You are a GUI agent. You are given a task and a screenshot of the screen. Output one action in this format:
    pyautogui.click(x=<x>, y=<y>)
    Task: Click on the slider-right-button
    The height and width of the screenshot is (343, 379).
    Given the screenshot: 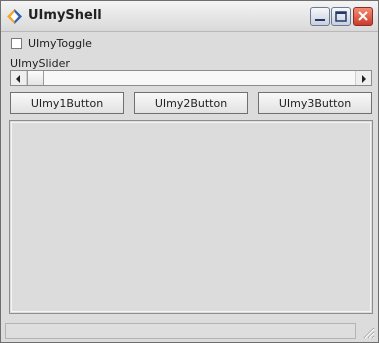 What is the action you would take?
    pyautogui.click(x=363, y=78)
    